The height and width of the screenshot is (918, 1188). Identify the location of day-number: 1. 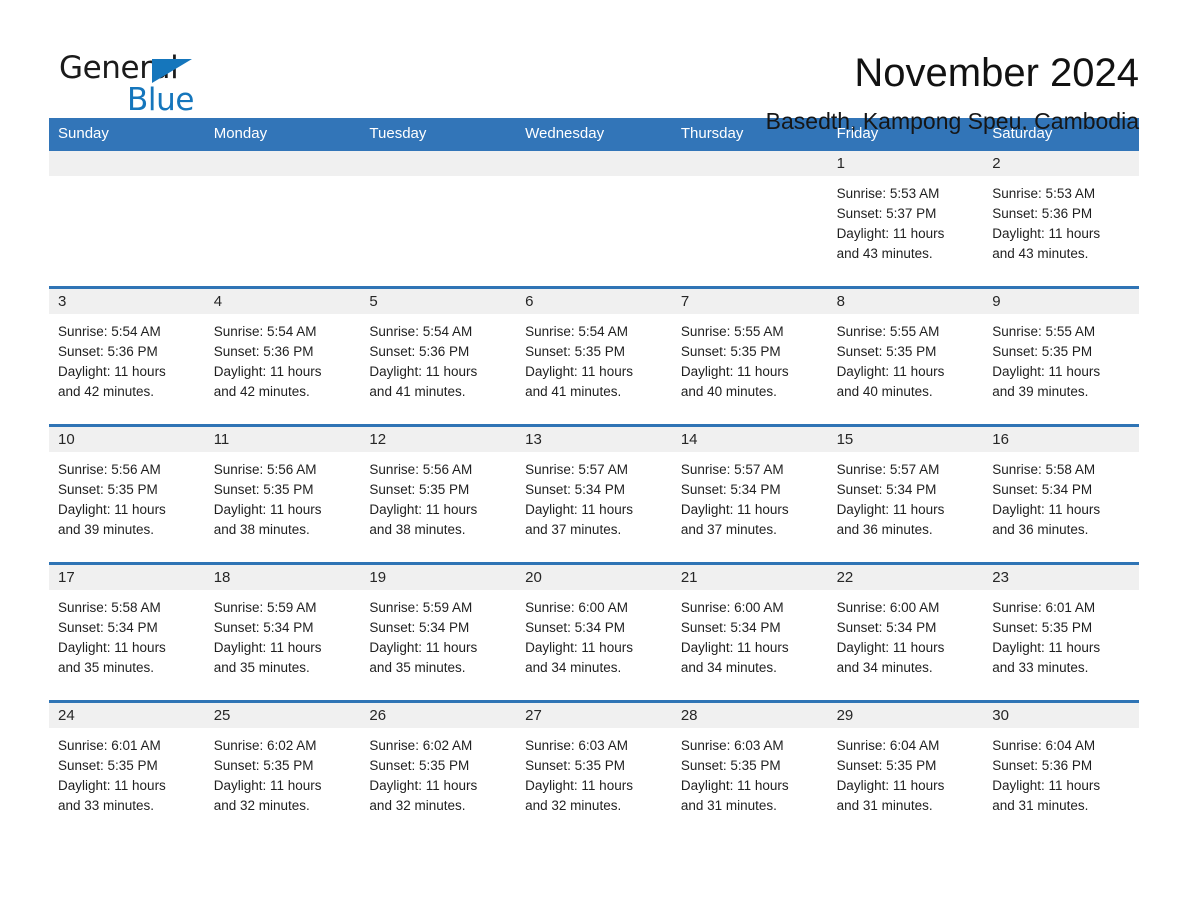
(840, 163).